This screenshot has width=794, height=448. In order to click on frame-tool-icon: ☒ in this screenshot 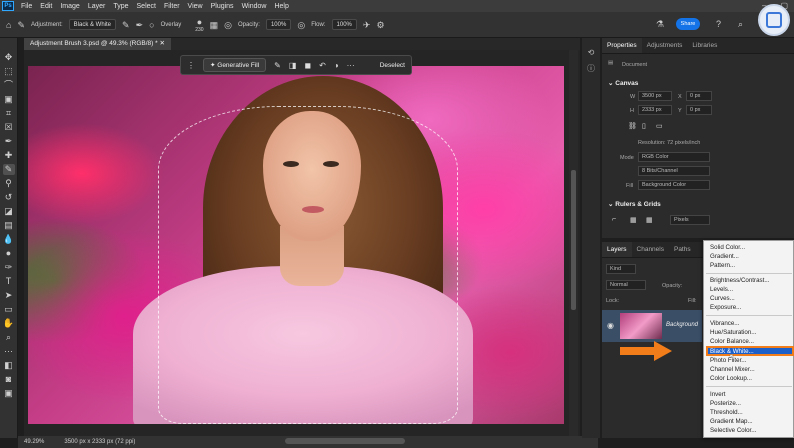, I will do `click(9, 127)`.